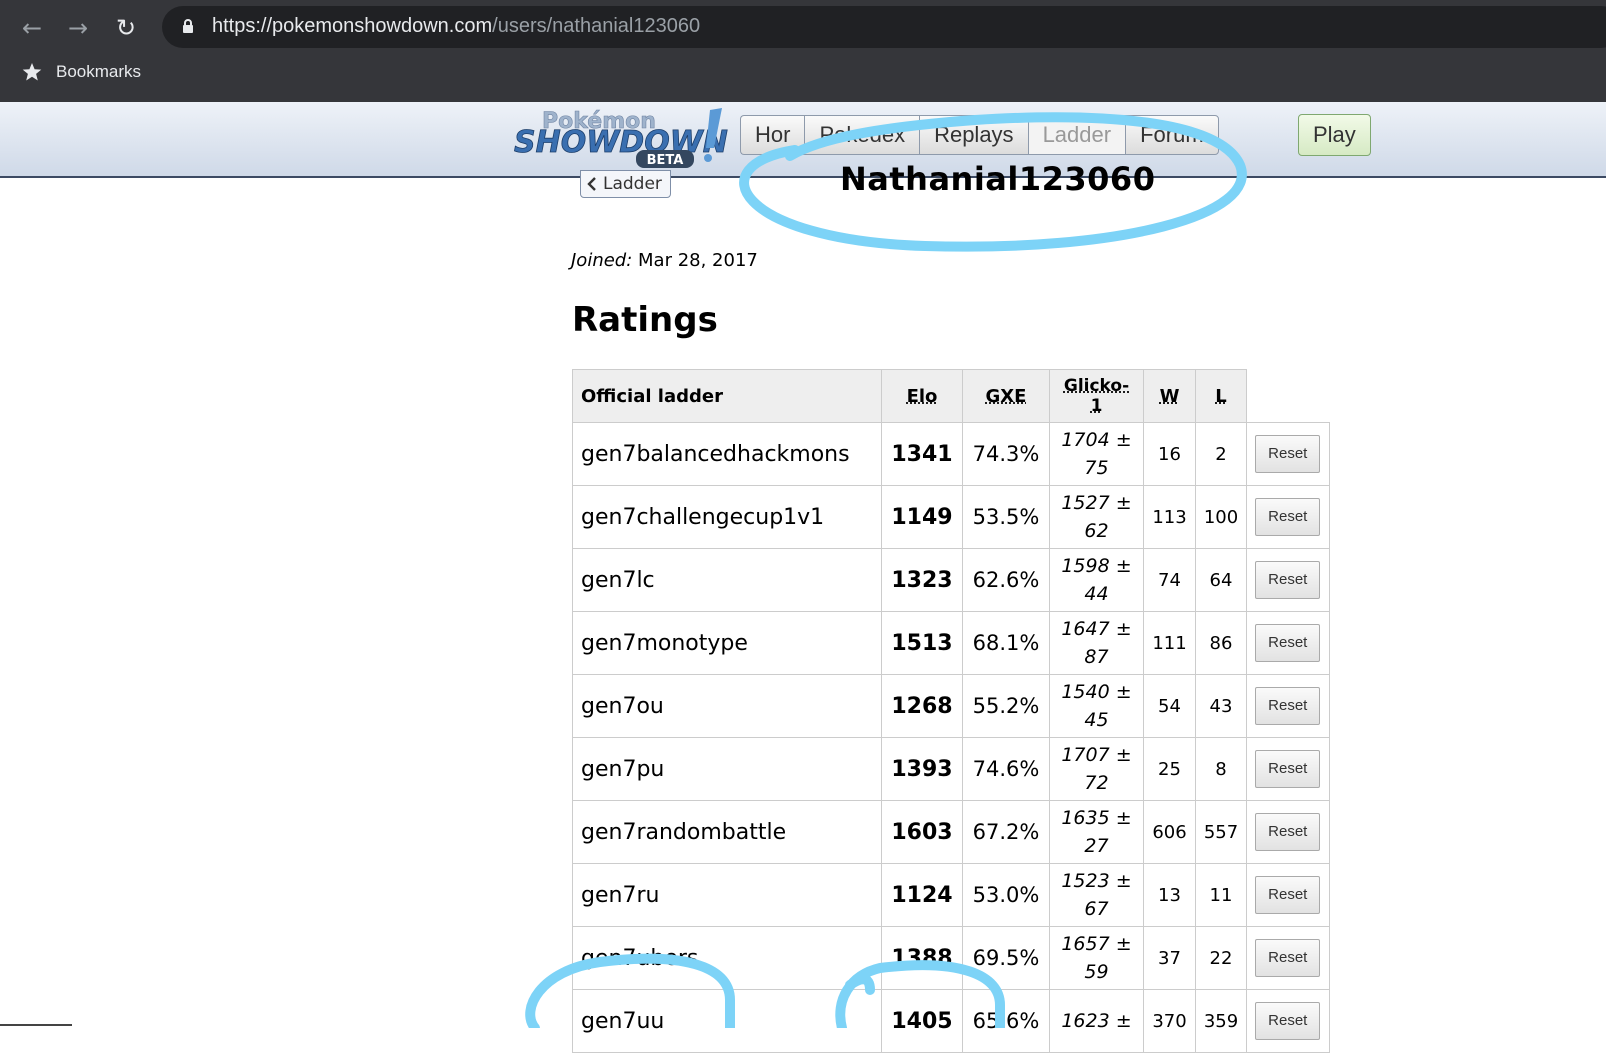 The height and width of the screenshot is (1053, 1606). Describe the element at coordinates (622, 137) in the screenshot. I see `pokemon-showdown-logo: Pokémon SHOWDOWN BETA` at that location.